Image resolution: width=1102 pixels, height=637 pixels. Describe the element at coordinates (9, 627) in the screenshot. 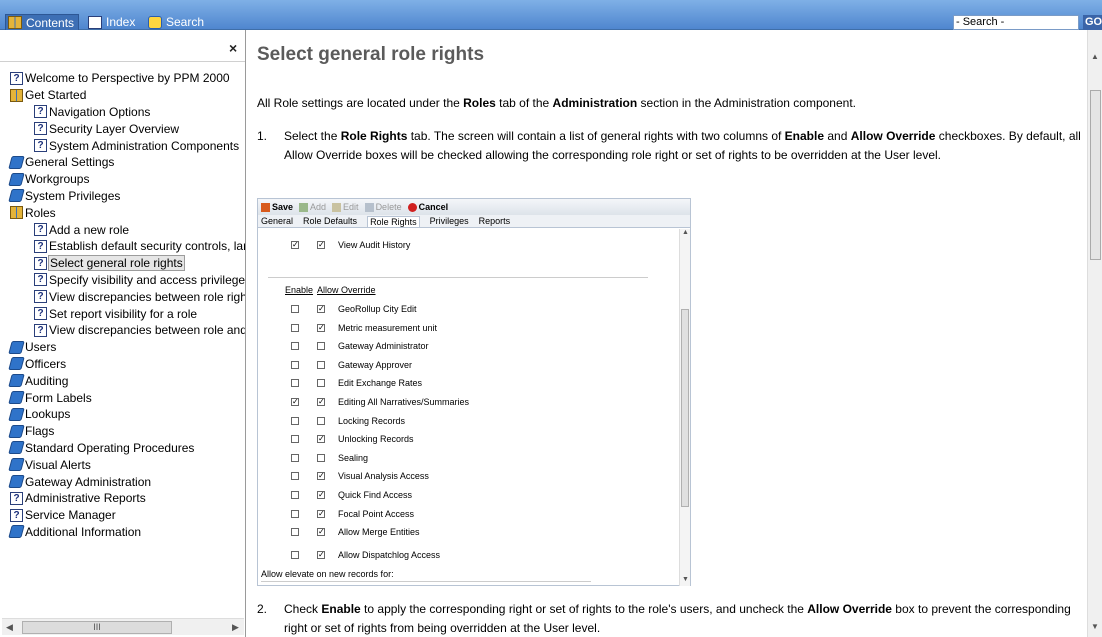

I see `scroll-left-icon: ◀` at that location.